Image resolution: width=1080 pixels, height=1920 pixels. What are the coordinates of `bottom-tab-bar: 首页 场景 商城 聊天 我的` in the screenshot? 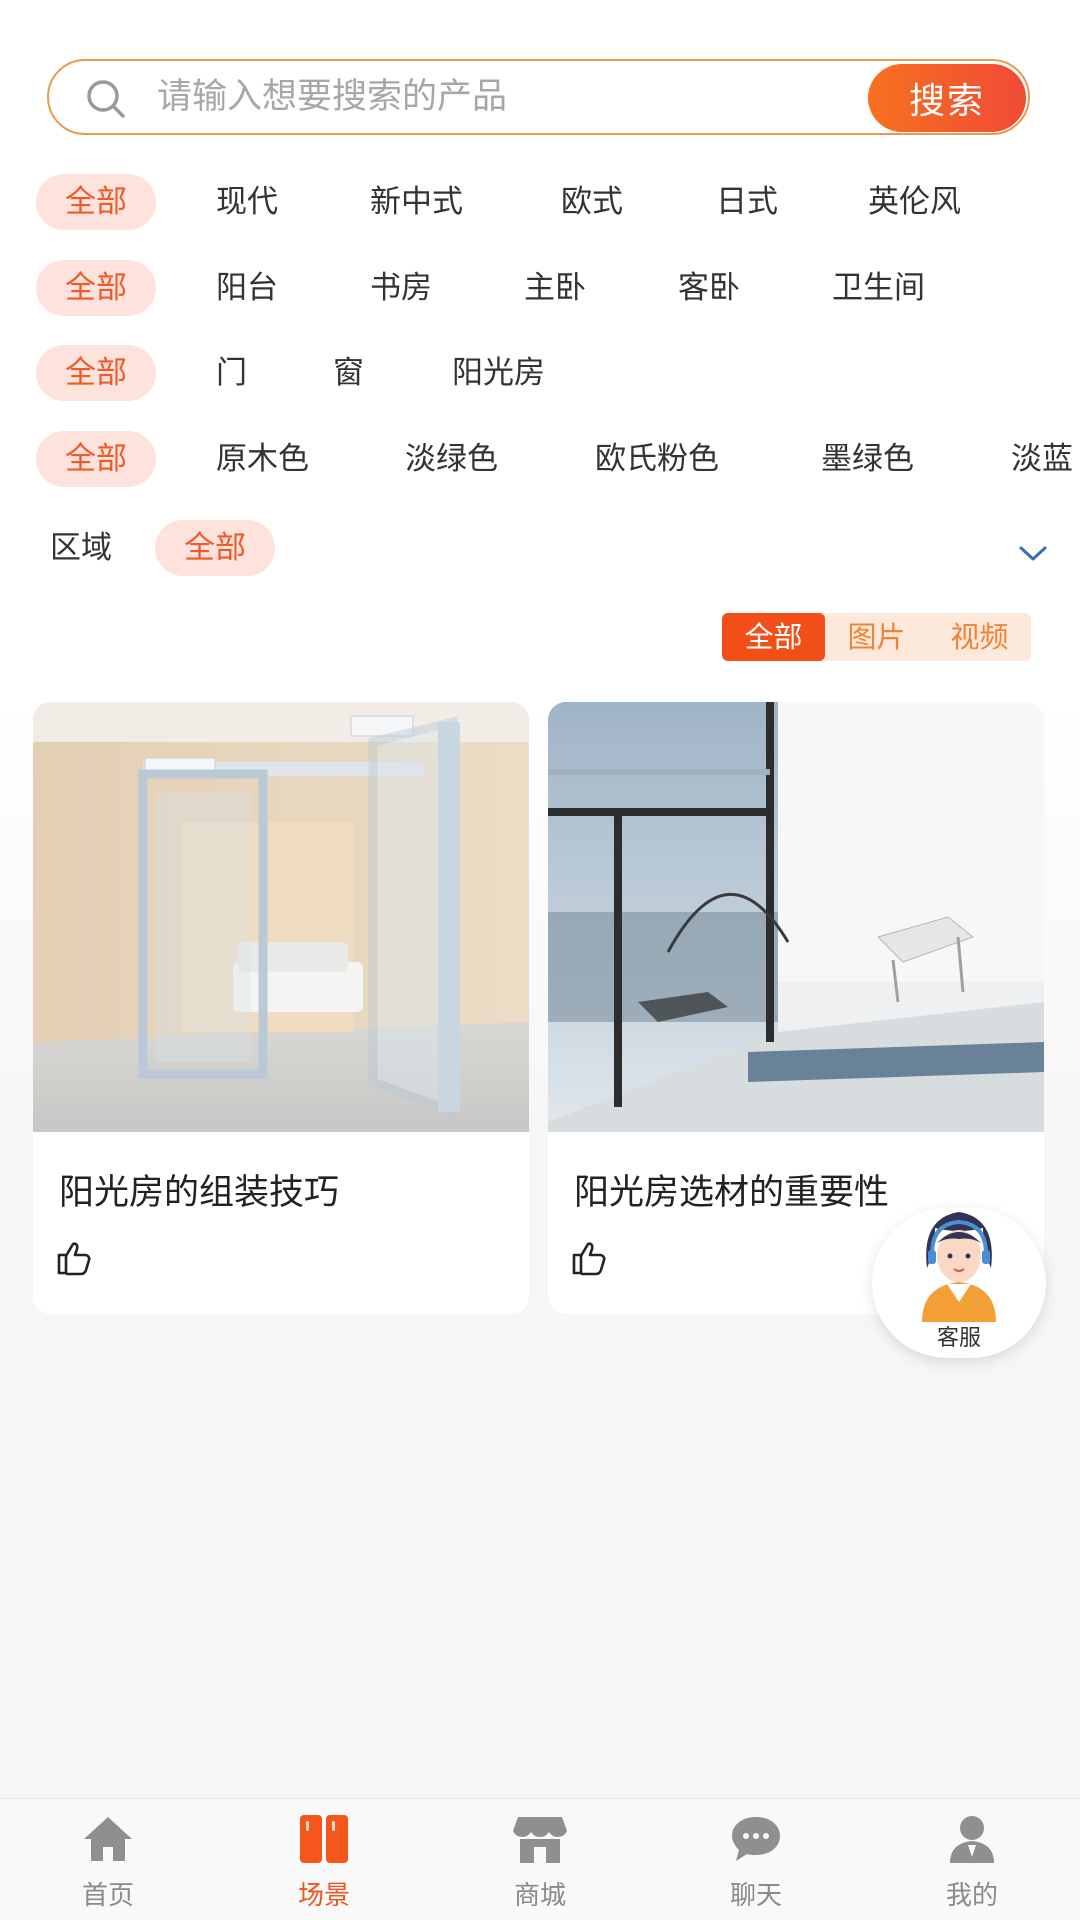 It's located at (540, 1859).